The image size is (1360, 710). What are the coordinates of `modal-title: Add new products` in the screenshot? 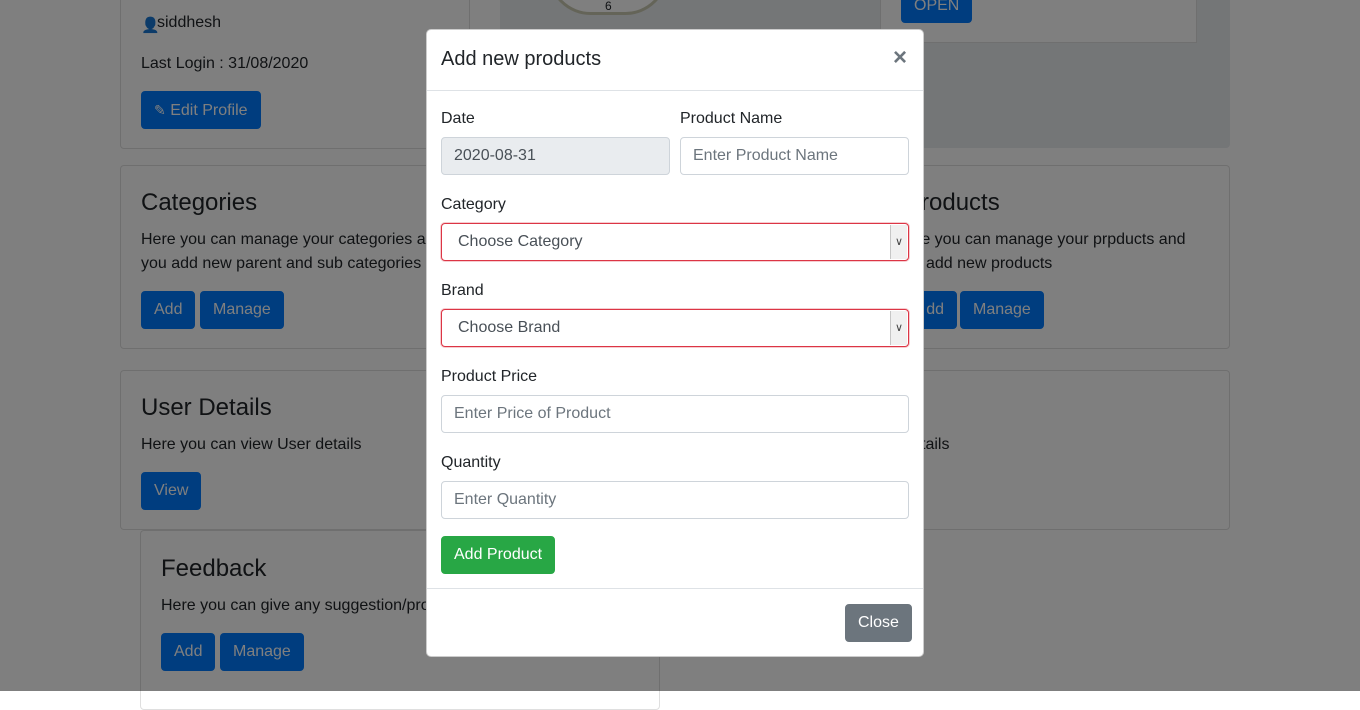 It's located at (521, 59).